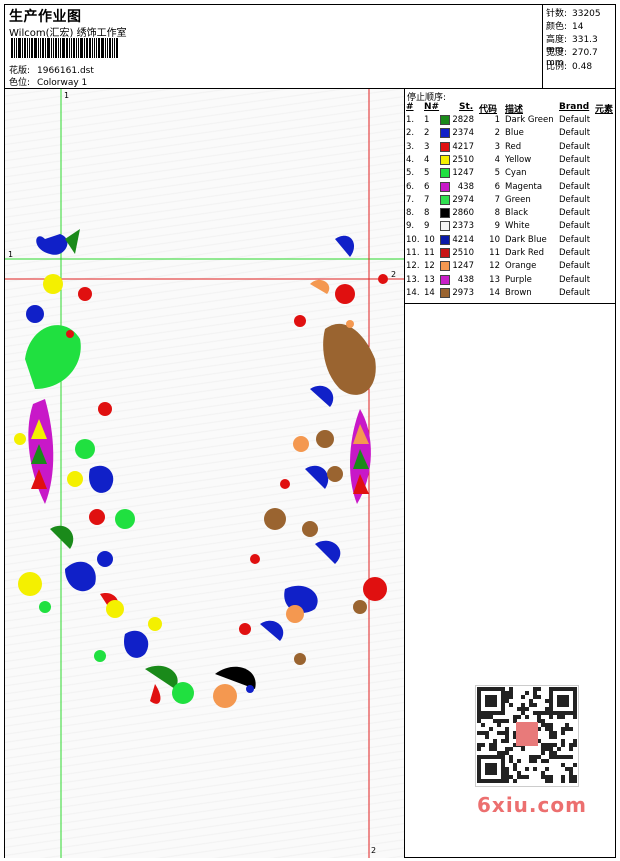 Image resolution: width=620 pixels, height=861 pixels. Describe the element at coordinates (410, 120) in the screenshot. I see `row-index: 1.` at that location.